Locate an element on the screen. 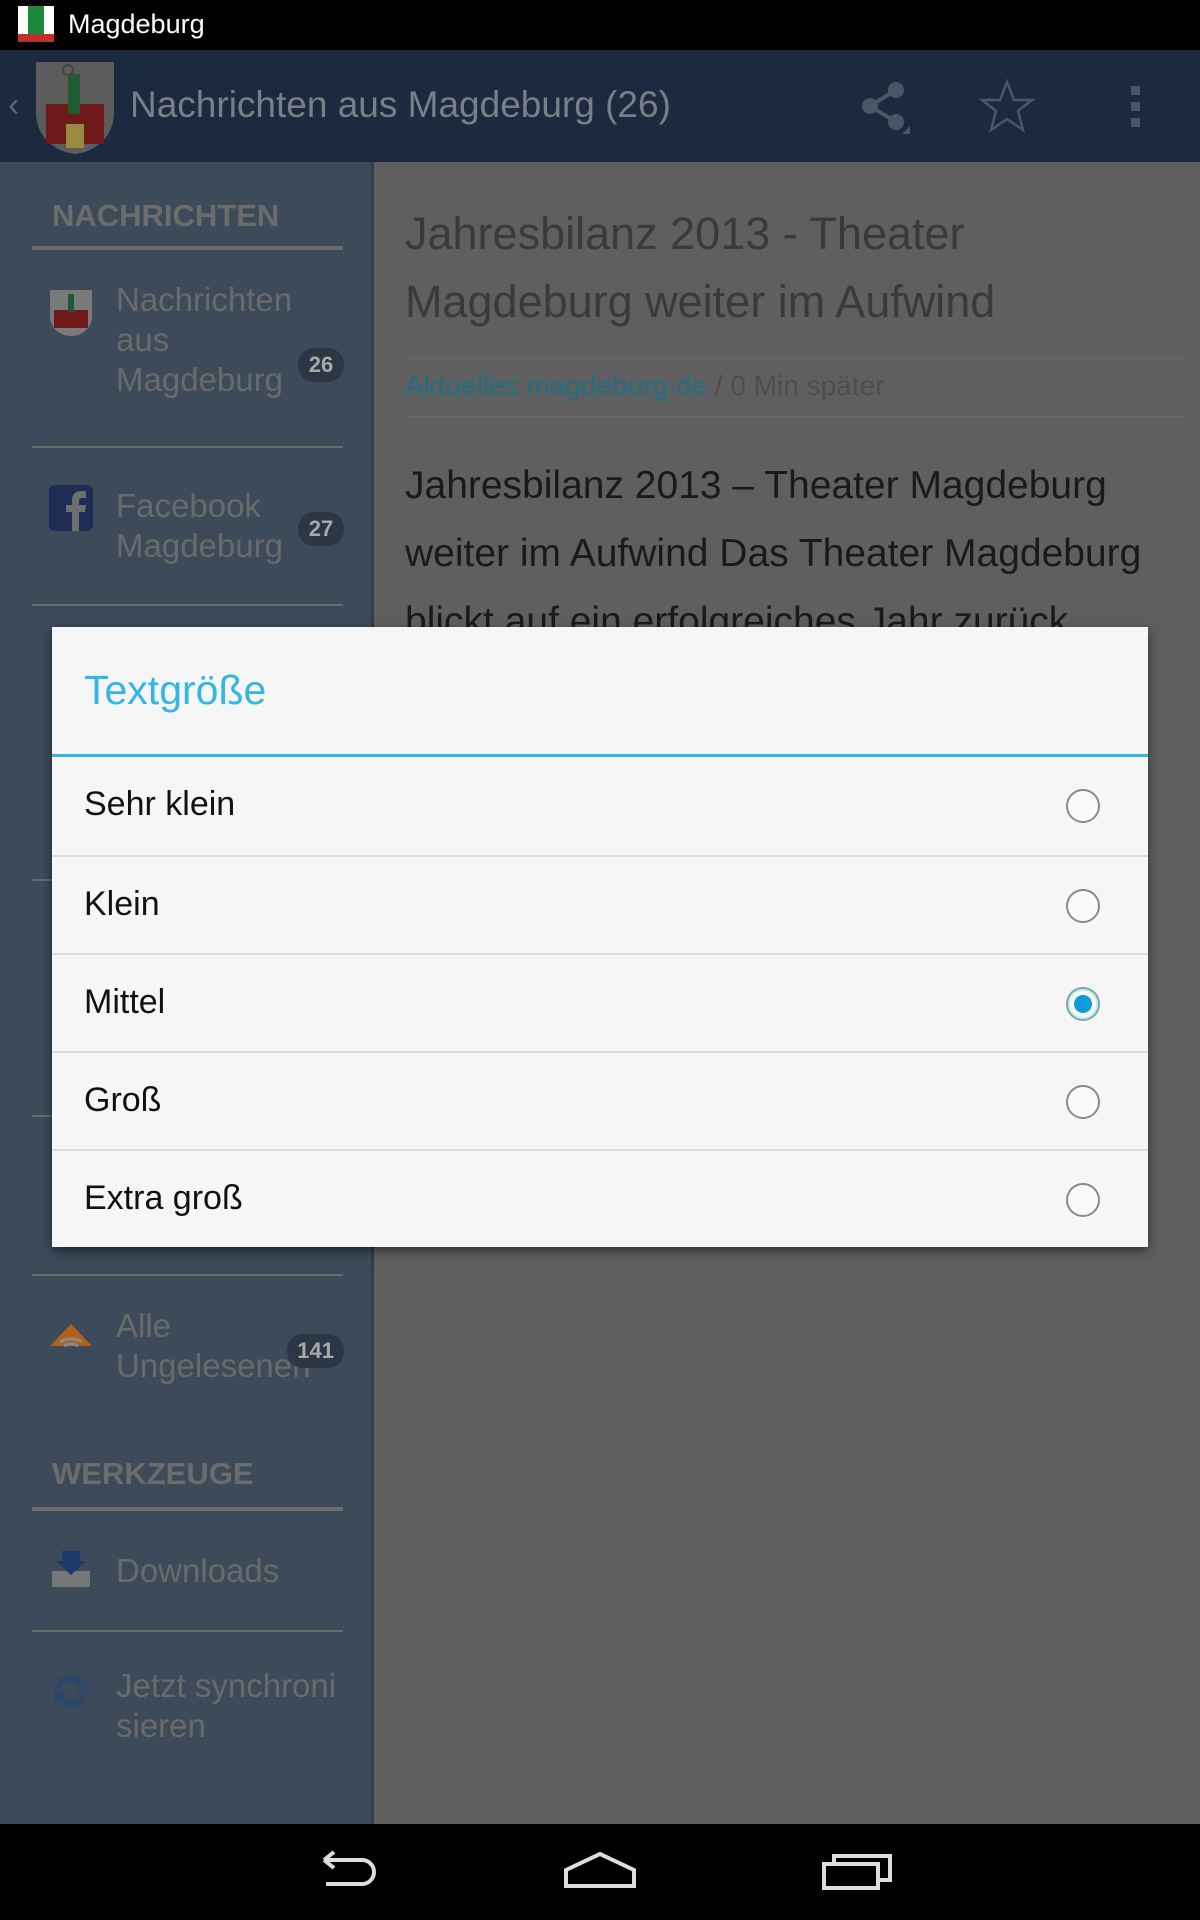 Image resolution: width=1200 pixels, height=1920 pixels. sidebar-item-jetzt-synchronisieren: Jetzt synchronisieren is located at coordinates (187, 1722).